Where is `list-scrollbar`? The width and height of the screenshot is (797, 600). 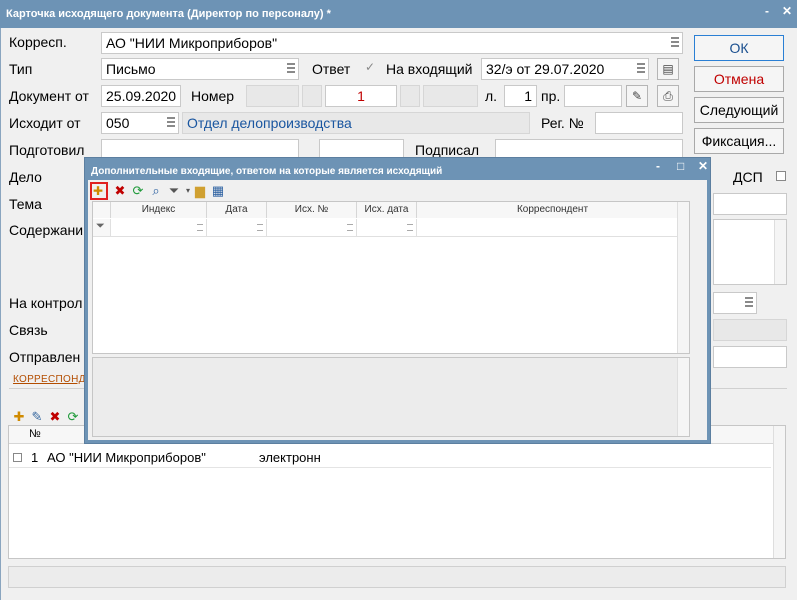
list-scrollbar is located at coordinates (779, 492).